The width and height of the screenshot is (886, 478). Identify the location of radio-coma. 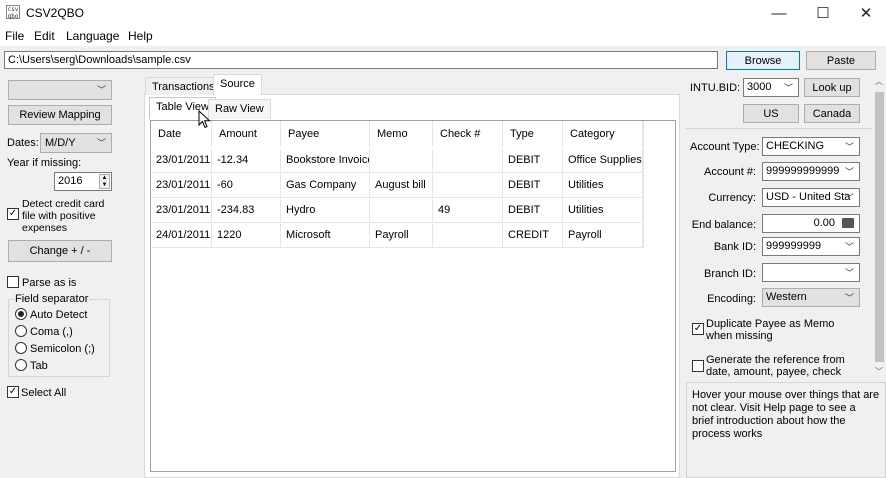
(21, 331).